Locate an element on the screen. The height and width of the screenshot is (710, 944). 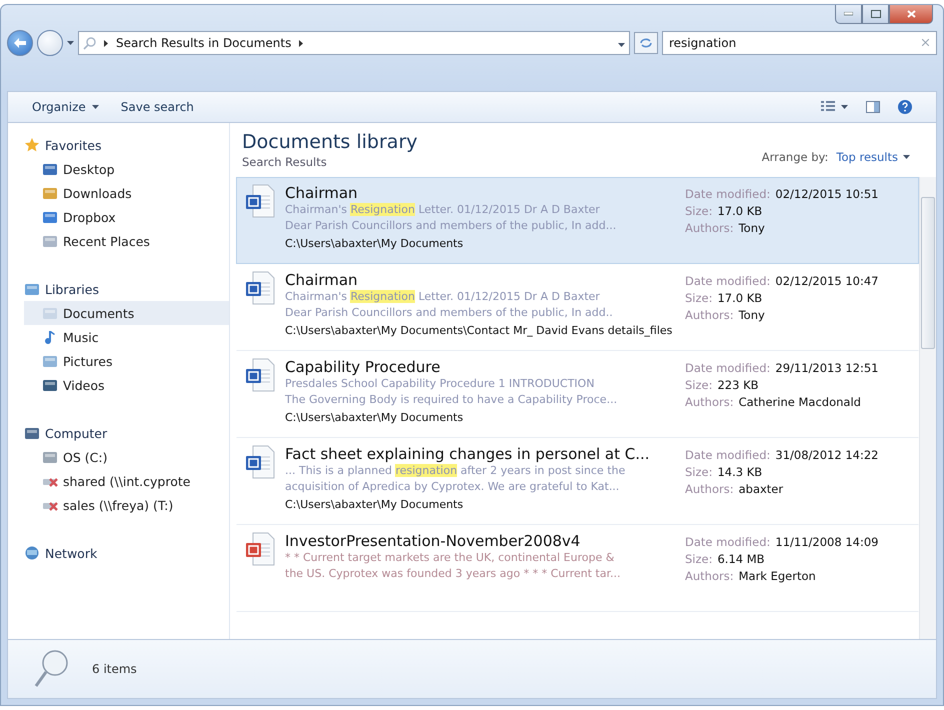
back-button is located at coordinates (20, 43).